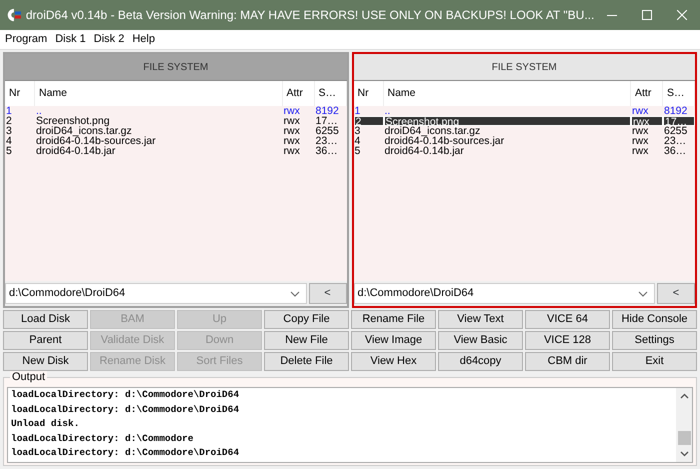 The image size is (700, 469). What do you see at coordinates (45, 319) in the screenshot?
I see `action-button: Load Disk` at bounding box center [45, 319].